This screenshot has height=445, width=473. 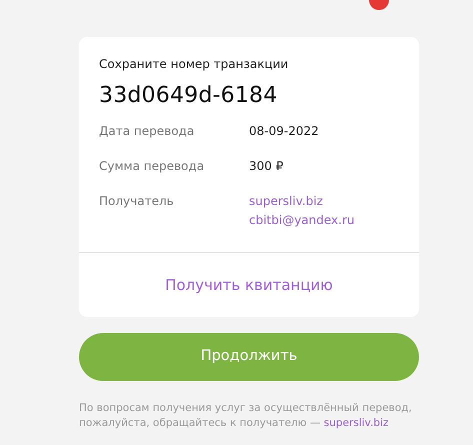 I want to click on detail-value: 300 ₽, so click(x=266, y=166).